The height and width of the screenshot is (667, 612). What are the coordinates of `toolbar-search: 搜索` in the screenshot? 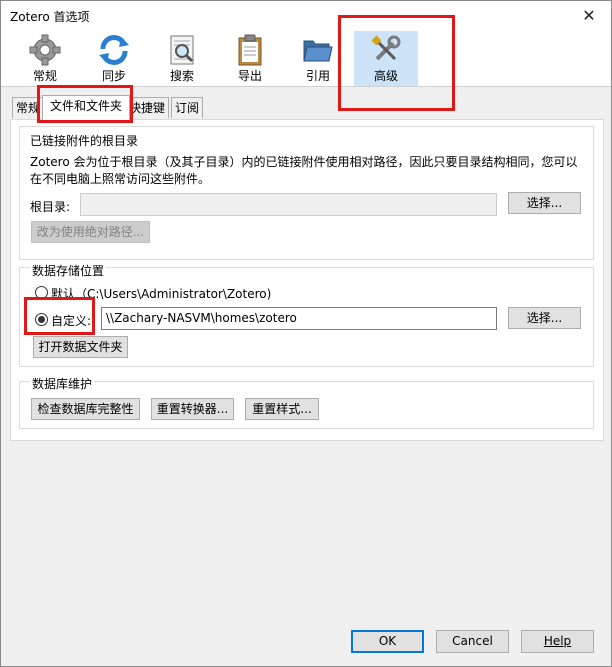 It's located at (182, 58).